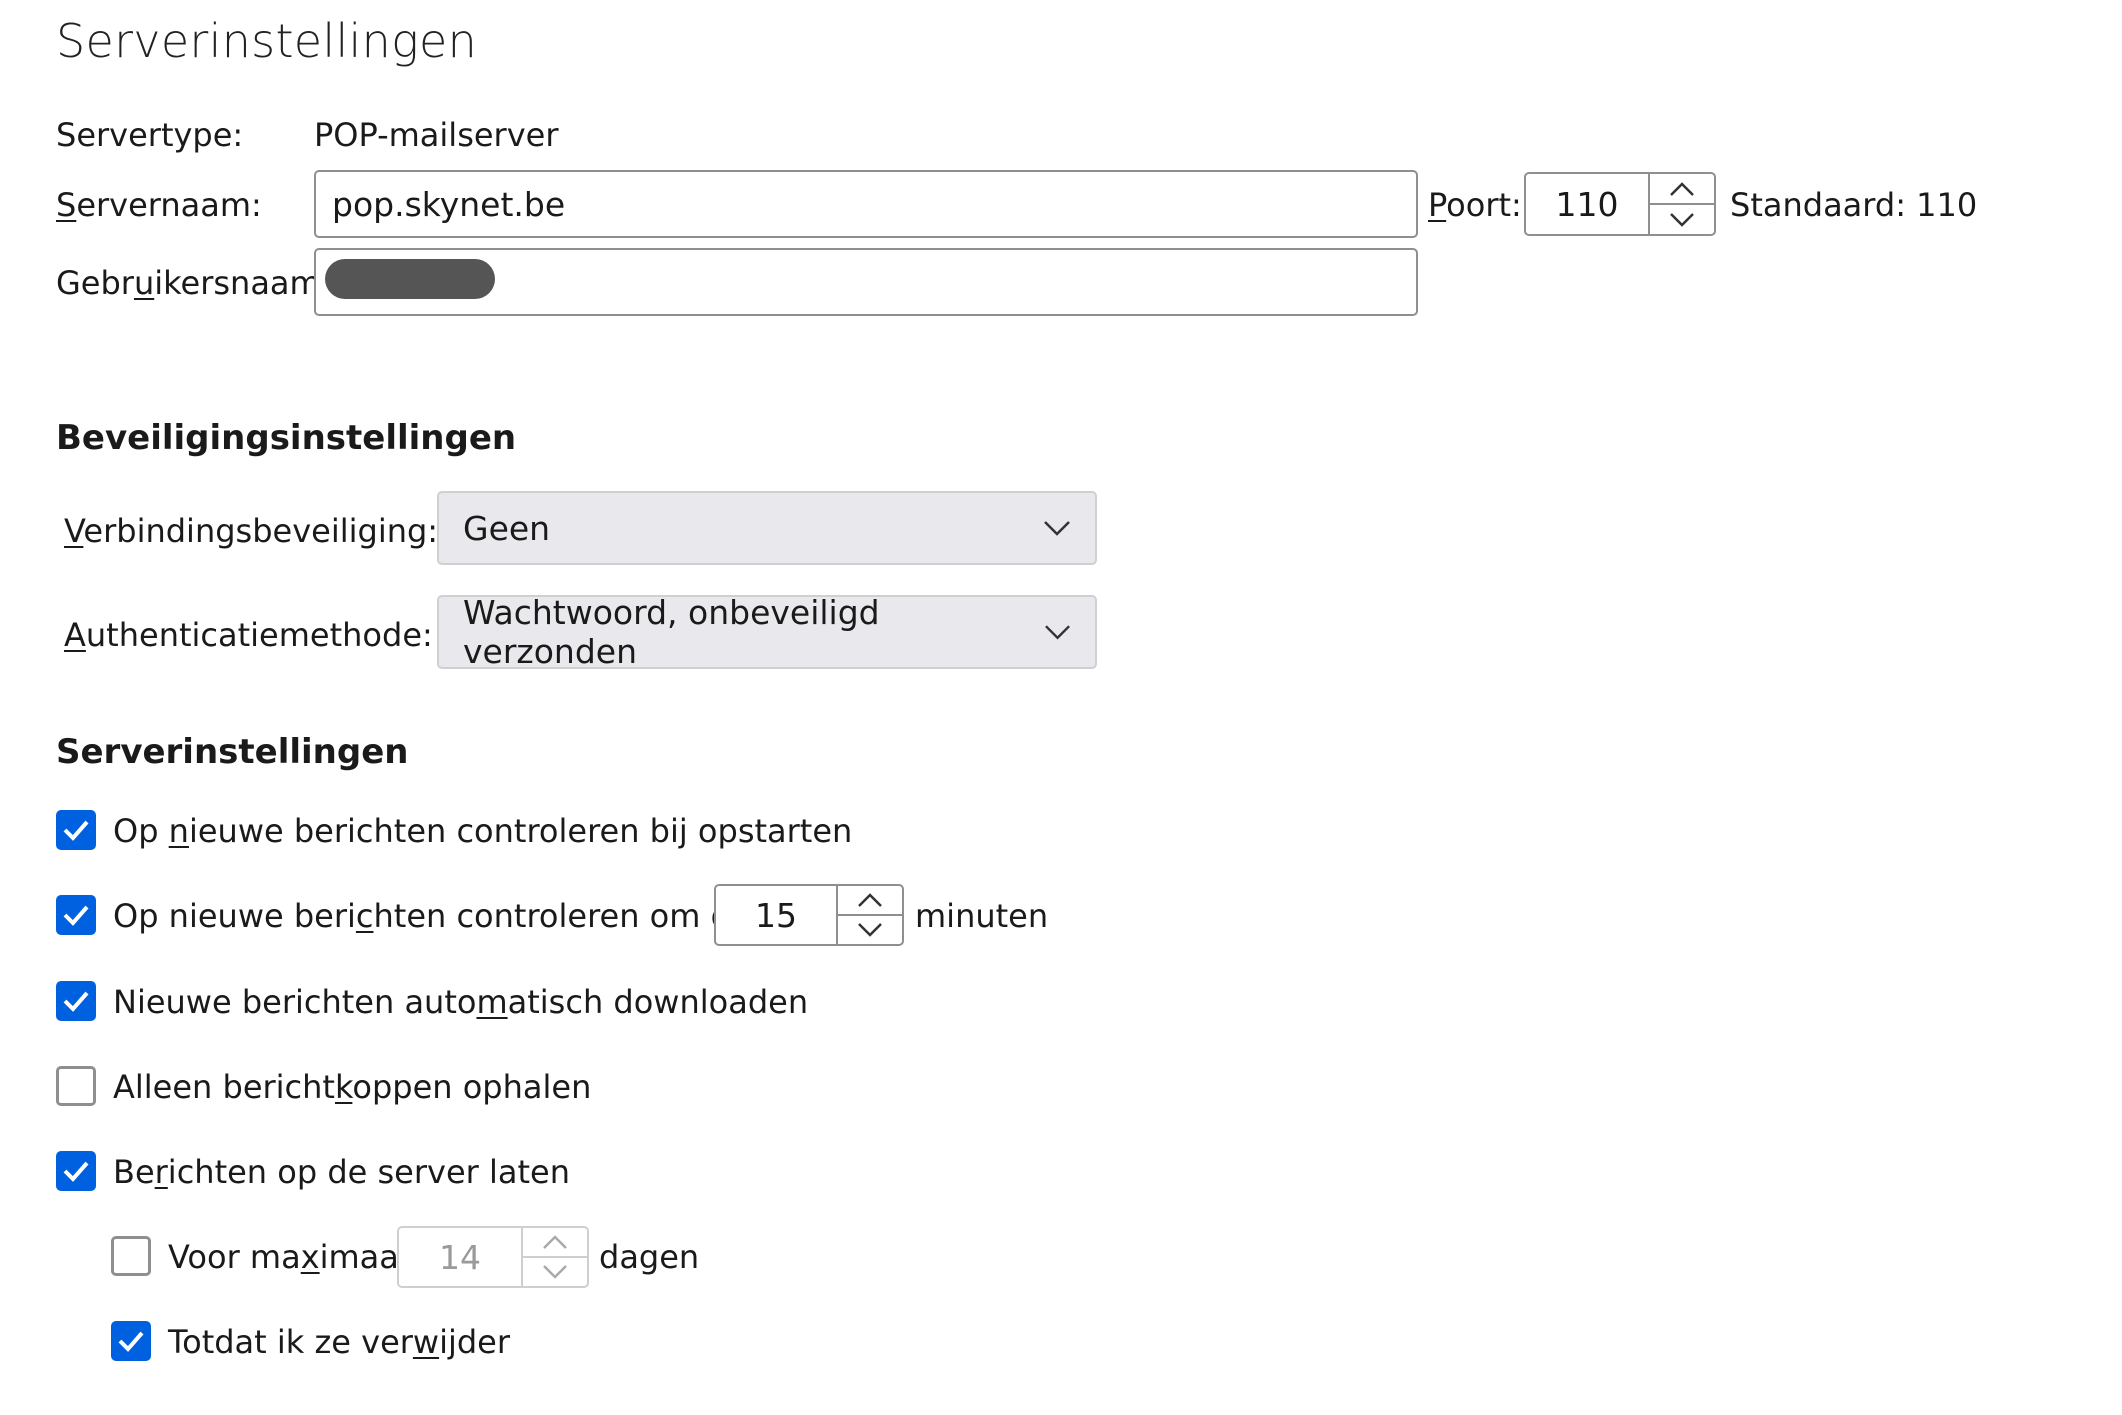 This screenshot has height=1415, width=2122. Describe the element at coordinates (150, 135) in the screenshot. I see `servertype-label: Servertype:` at that location.